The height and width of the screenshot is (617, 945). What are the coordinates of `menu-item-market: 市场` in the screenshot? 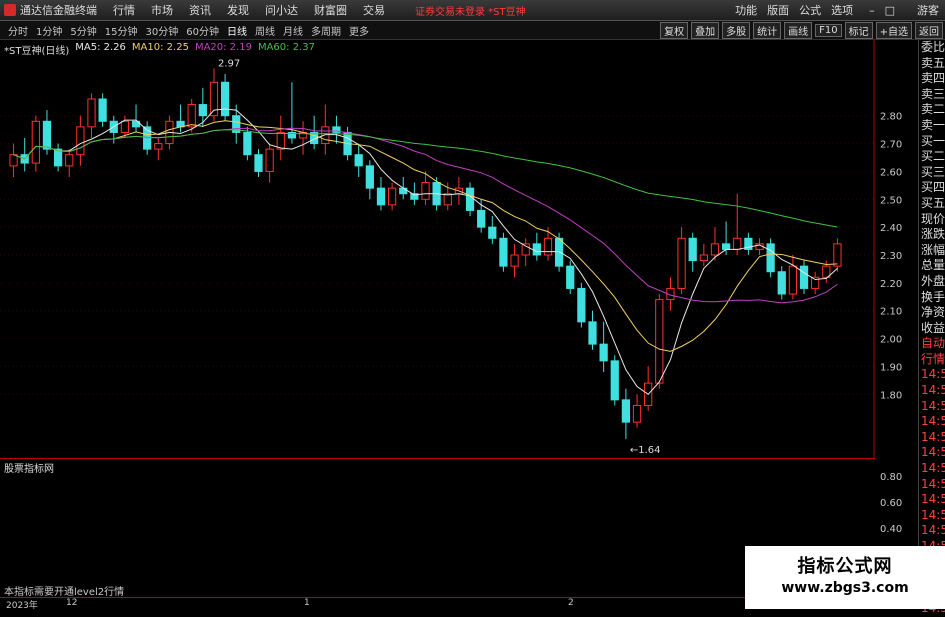 It's located at (162, 10).